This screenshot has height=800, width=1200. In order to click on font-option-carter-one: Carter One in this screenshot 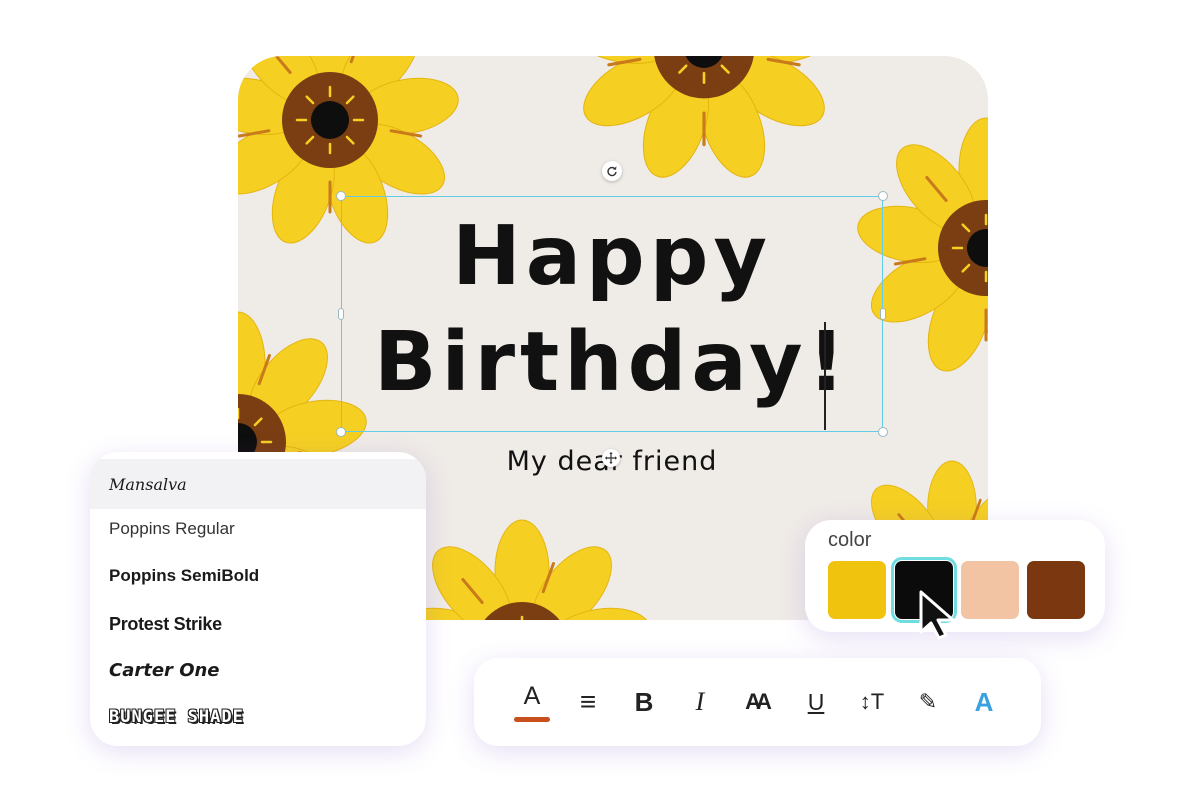, I will do `click(258, 670)`.